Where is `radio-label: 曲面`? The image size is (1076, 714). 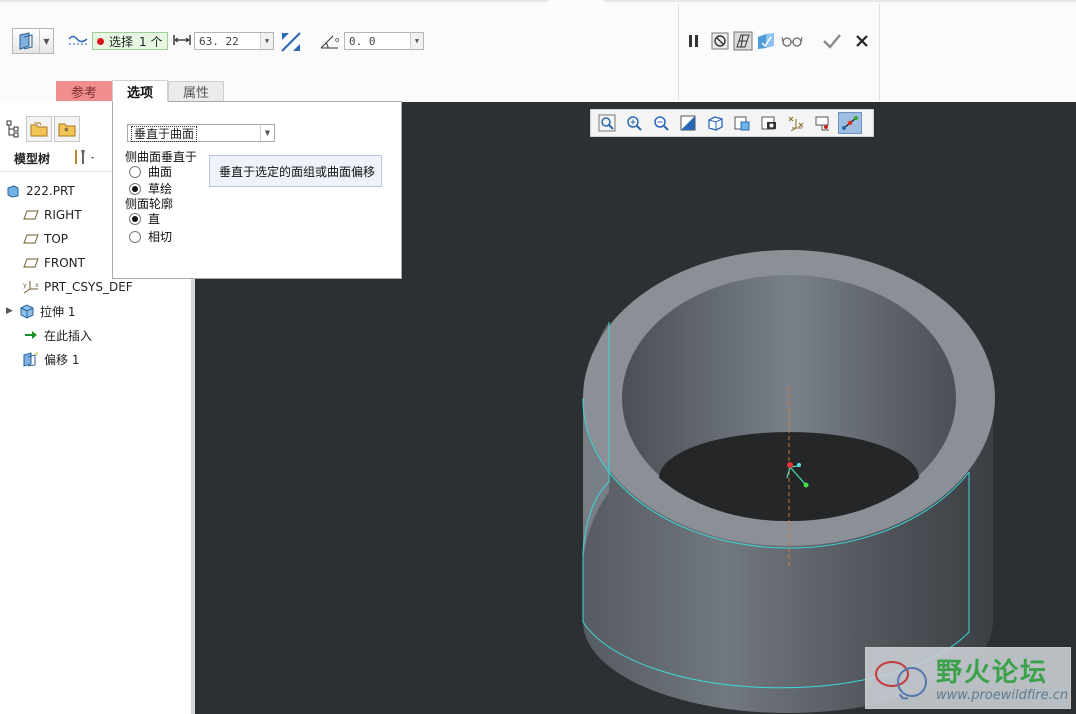 radio-label: 曲面 is located at coordinates (160, 172).